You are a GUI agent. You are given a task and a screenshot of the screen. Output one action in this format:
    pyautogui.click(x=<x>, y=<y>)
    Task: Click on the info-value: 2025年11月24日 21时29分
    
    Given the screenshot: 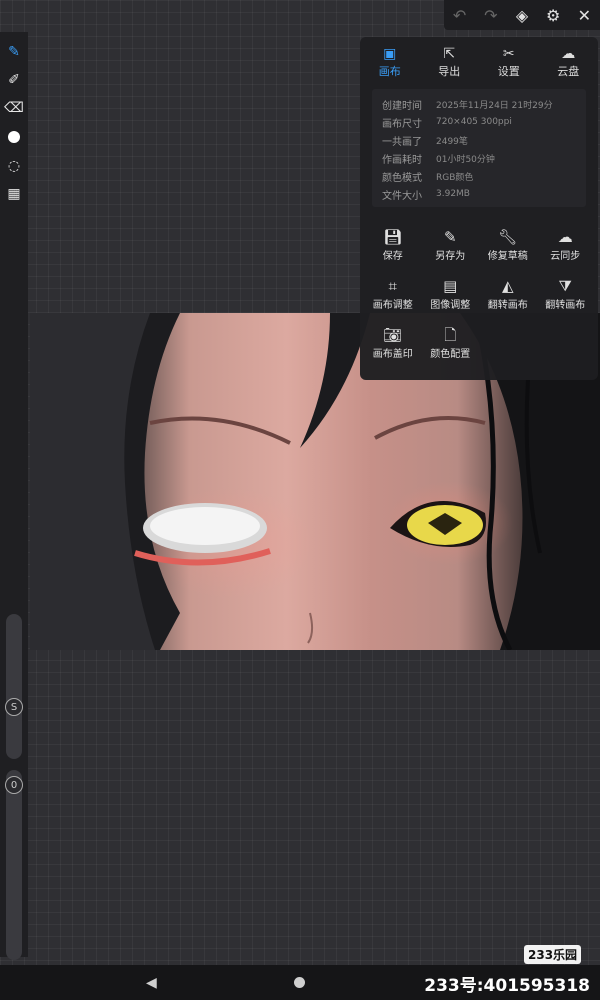 What is the action you would take?
    pyautogui.click(x=494, y=105)
    